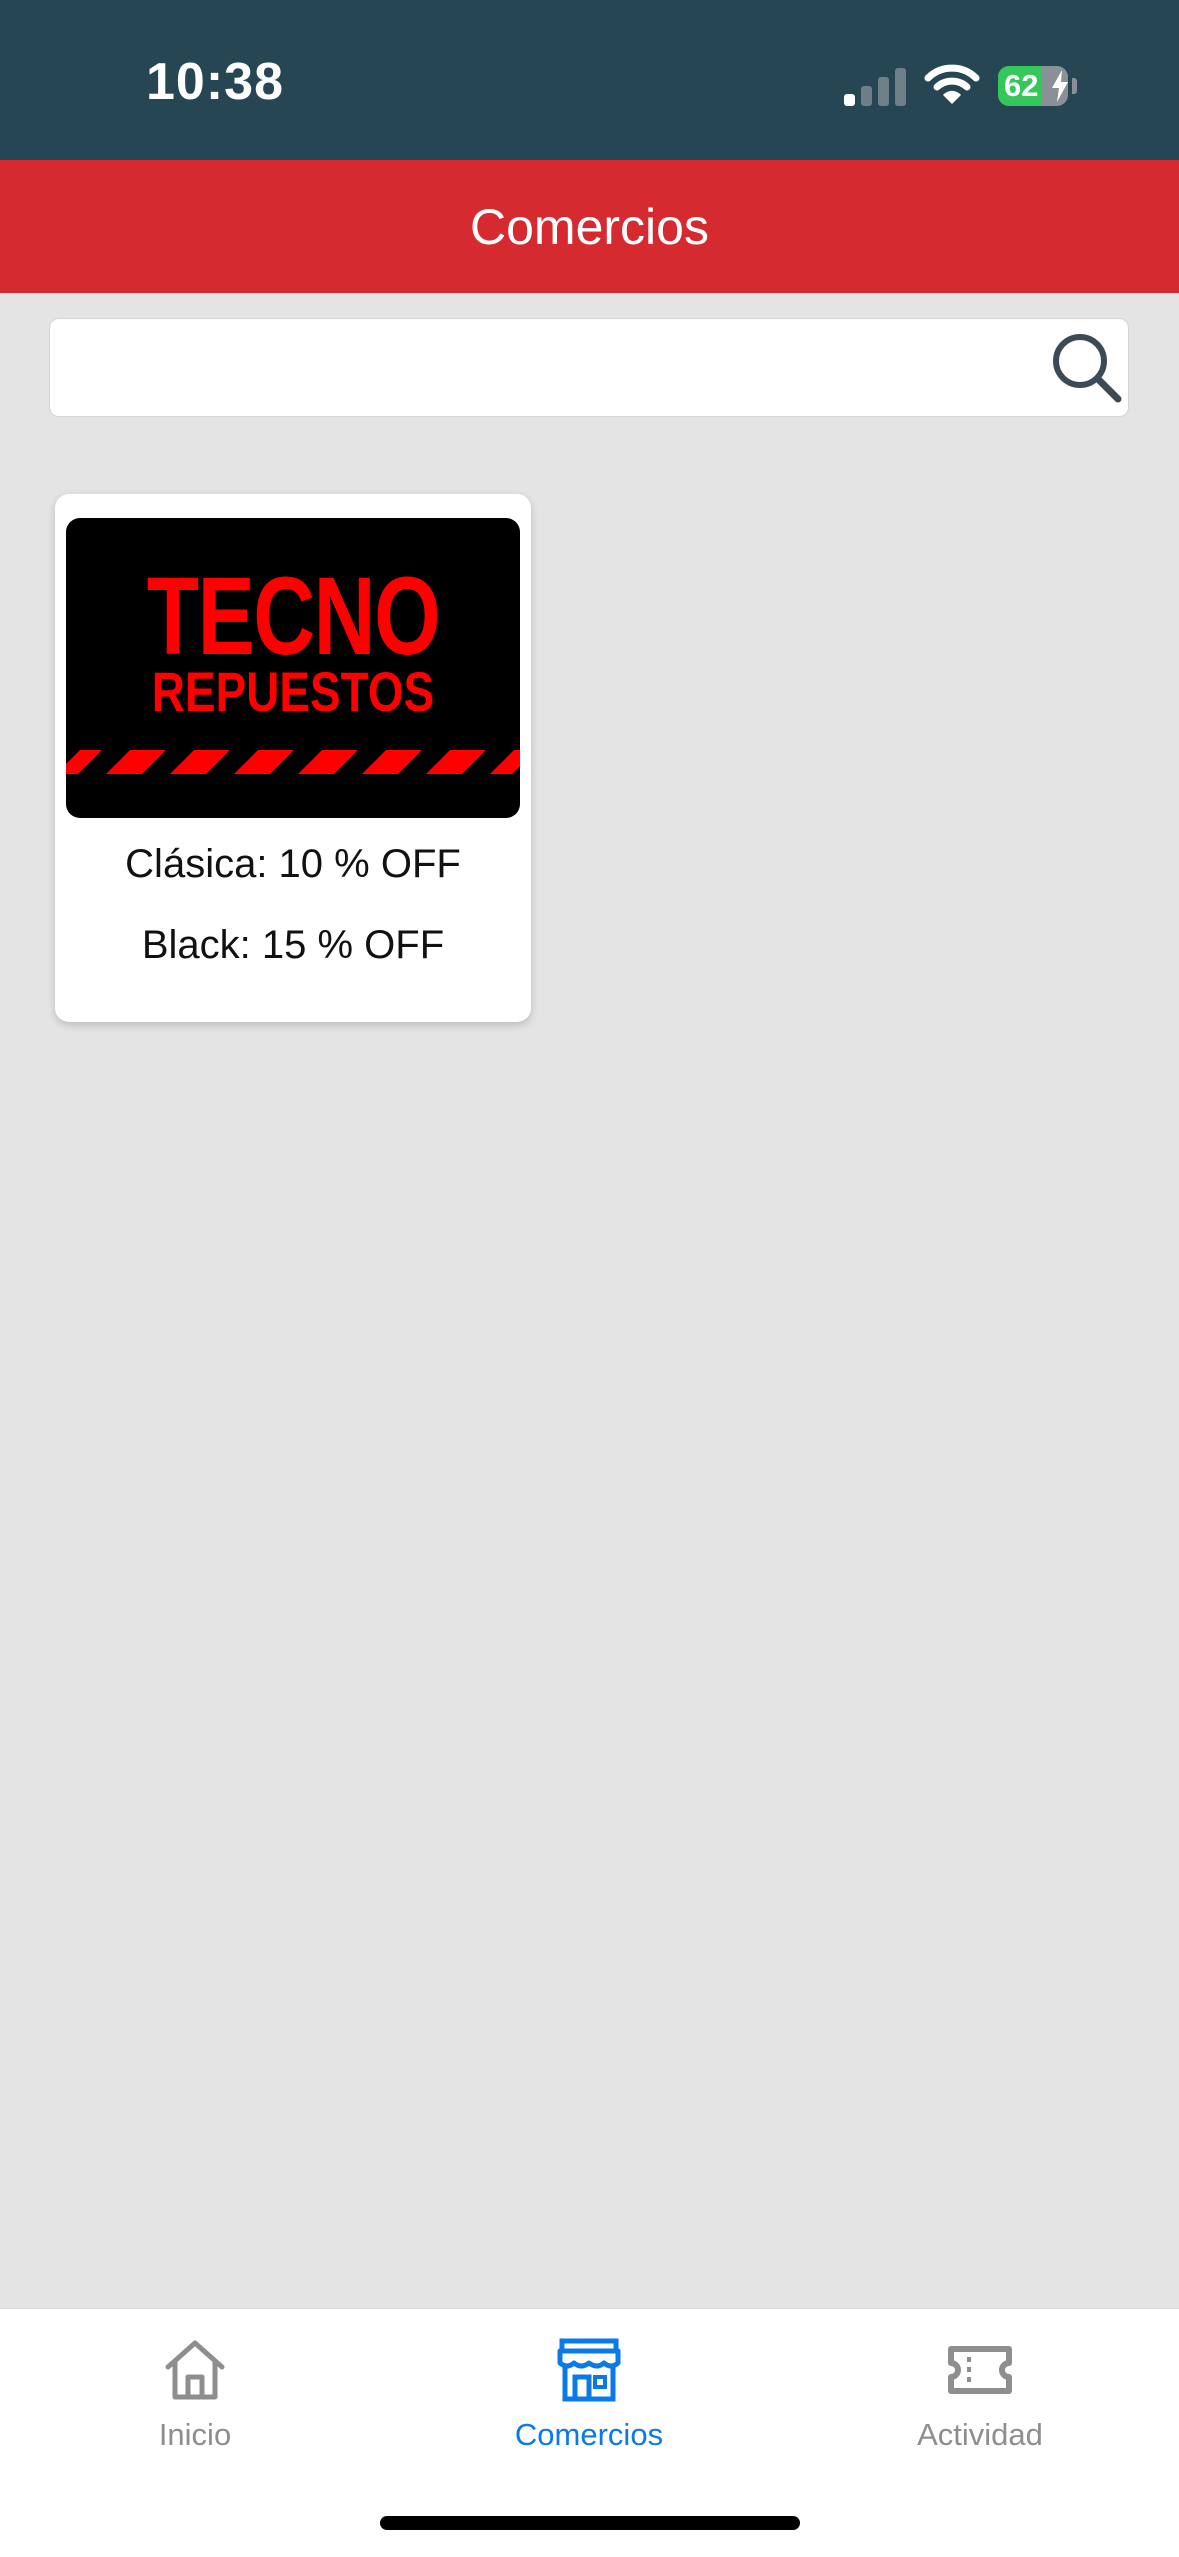 The height and width of the screenshot is (2557, 1179). Describe the element at coordinates (562, 369) in the screenshot. I see `search-input` at that location.